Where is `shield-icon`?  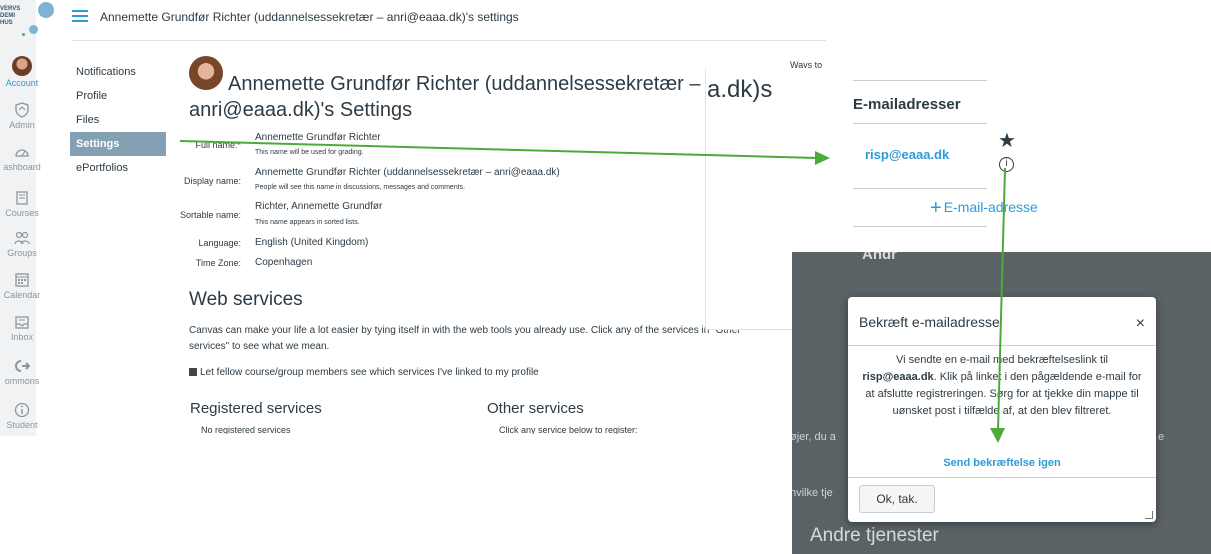 shield-icon is located at coordinates (22, 110).